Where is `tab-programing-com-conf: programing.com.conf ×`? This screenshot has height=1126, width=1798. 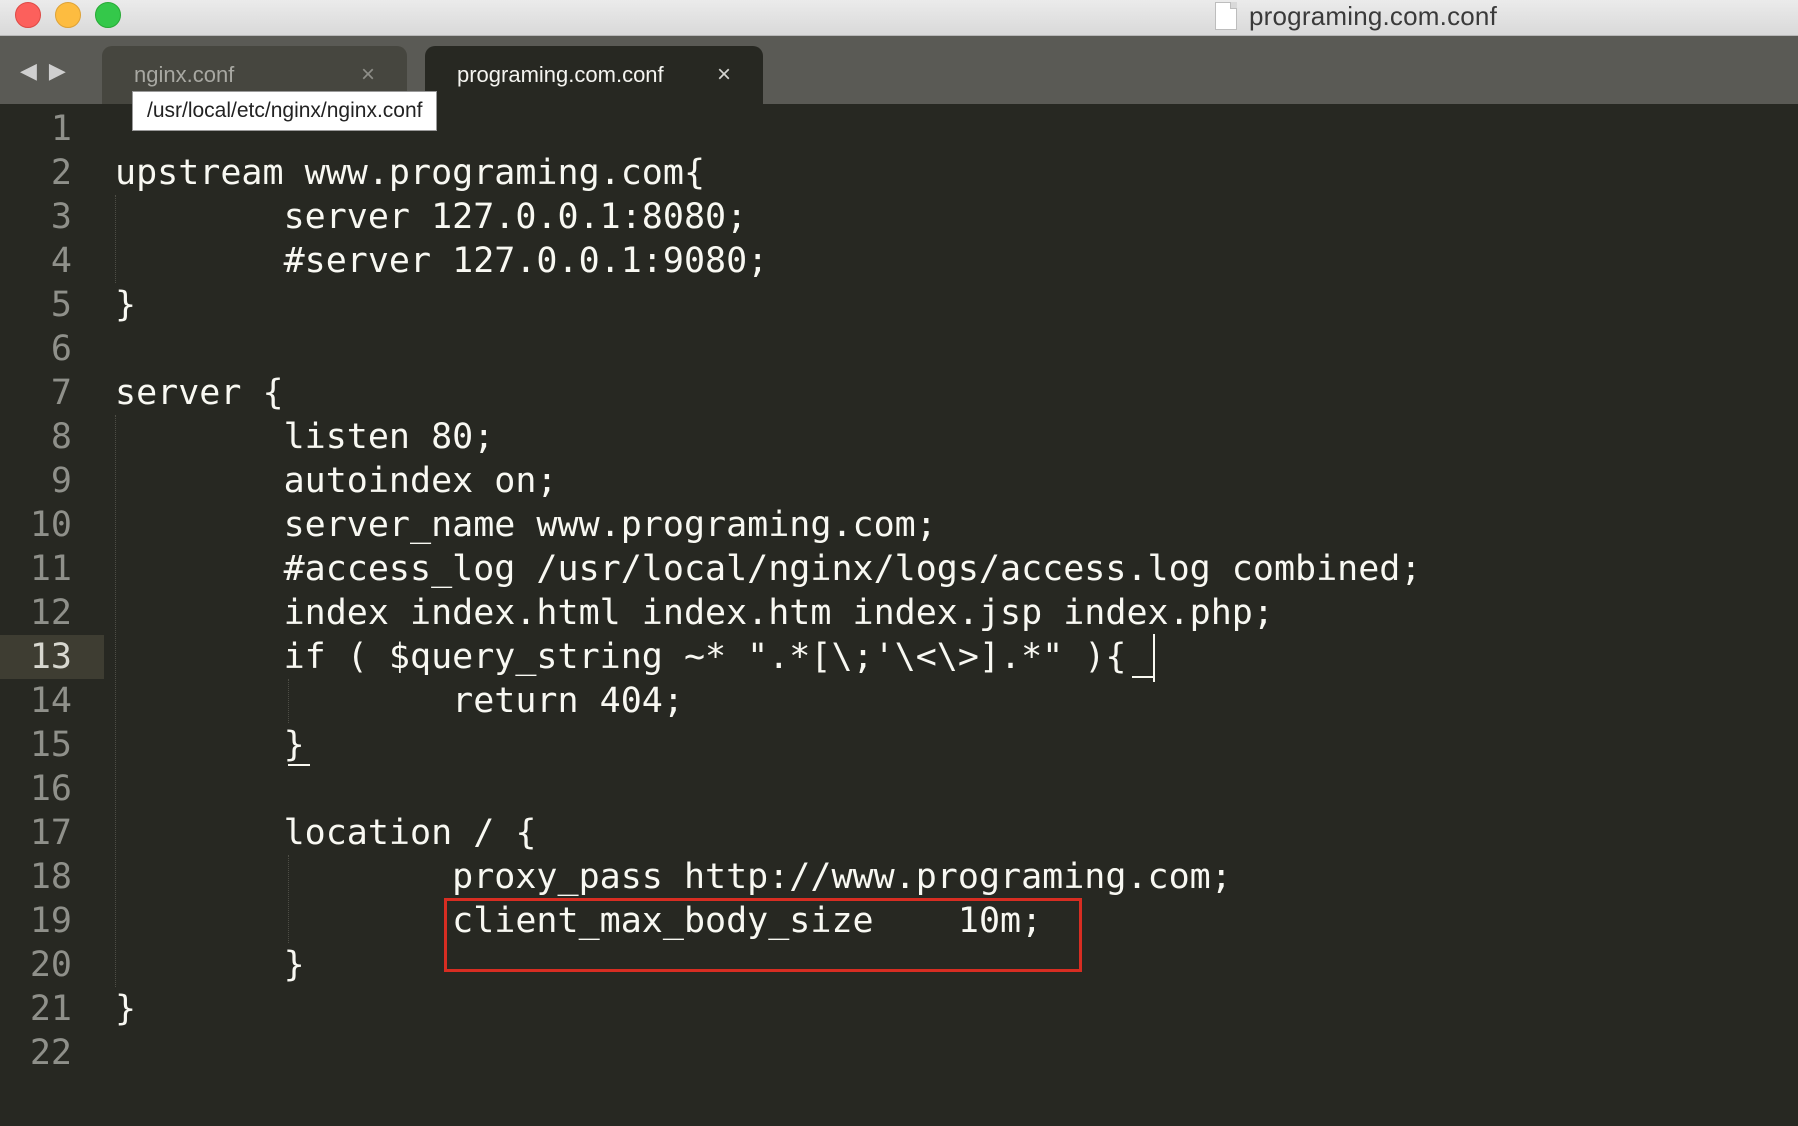
tab-programing-com-conf: programing.com.conf × is located at coordinates (594, 75).